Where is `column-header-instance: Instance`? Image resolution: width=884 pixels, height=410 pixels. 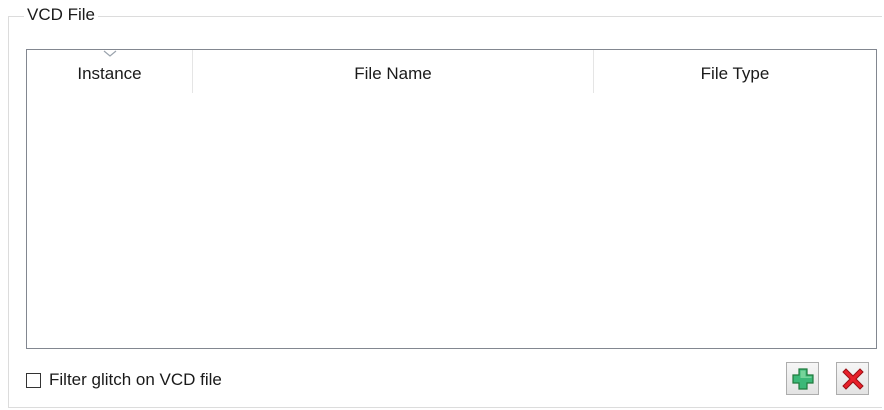 column-header-instance: Instance is located at coordinates (110, 71).